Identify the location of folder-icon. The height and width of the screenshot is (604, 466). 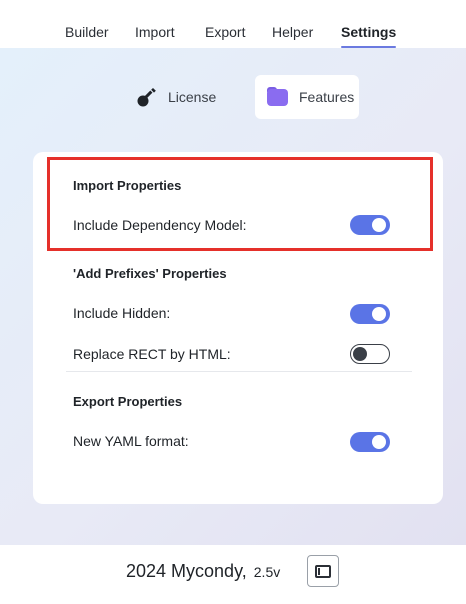
(278, 97).